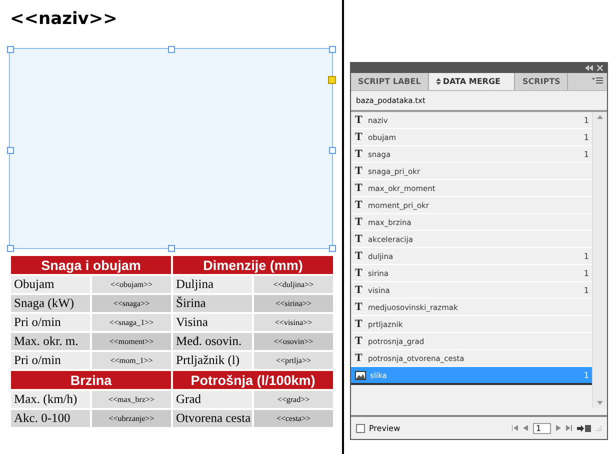 The image size is (609, 454). What do you see at coordinates (64, 19) in the screenshot?
I see `merge-field: <<naziv>>` at bounding box center [64, 19].